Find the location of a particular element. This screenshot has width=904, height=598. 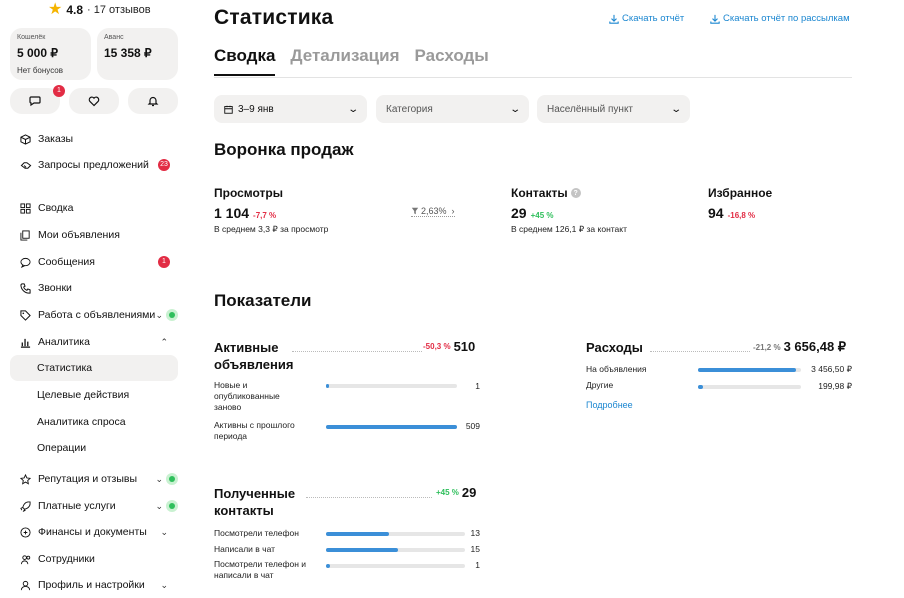

breakdown-label: На объявления is located at coordinates (616, 369).